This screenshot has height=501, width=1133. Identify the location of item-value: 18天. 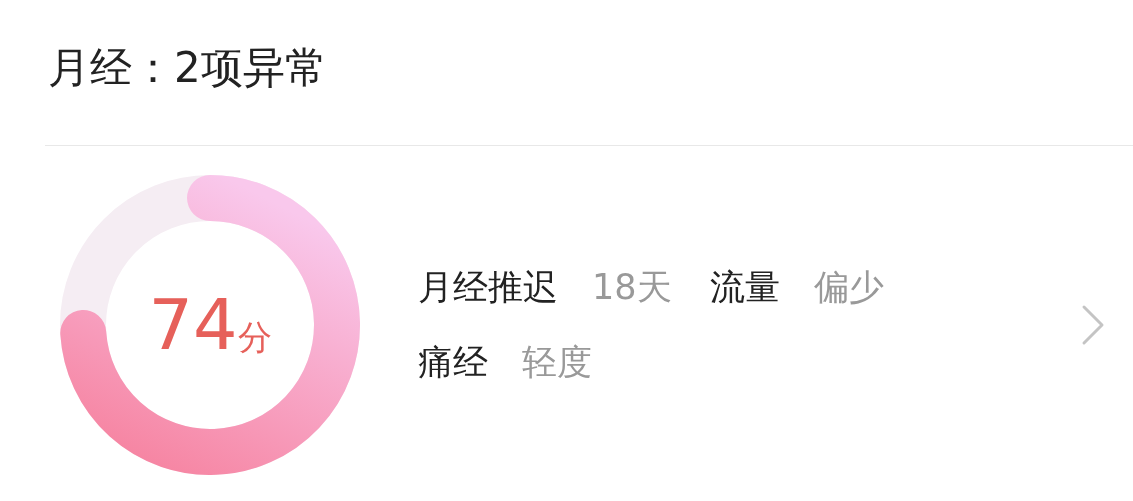
(632, 287).